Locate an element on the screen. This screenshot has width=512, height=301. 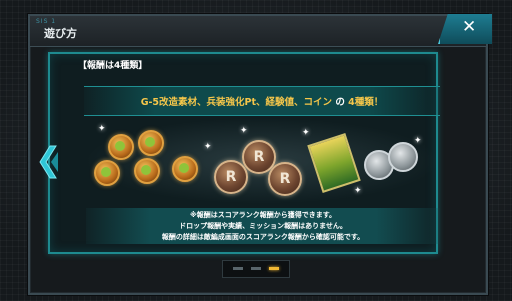
page-indicator is located at coordinates (256, 269).